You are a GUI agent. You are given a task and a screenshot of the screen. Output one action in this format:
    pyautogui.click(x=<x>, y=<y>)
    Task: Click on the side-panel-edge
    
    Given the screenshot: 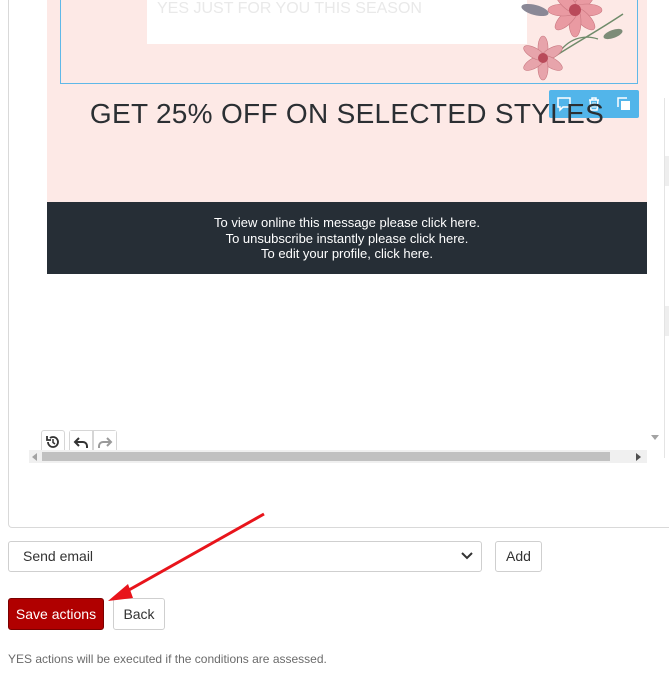 What is the action you would take?
    pyautogui.click(x=666, y=278)
    